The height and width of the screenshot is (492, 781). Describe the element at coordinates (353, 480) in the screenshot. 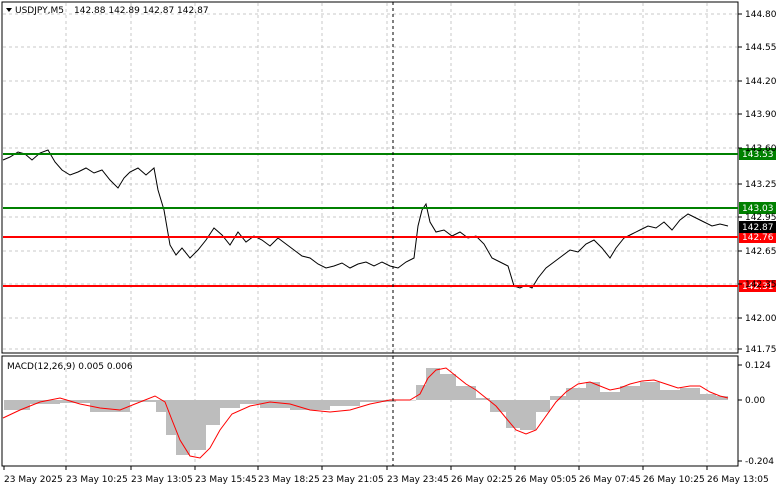

I see `time-tick-label: 23 May 21:05` at that location.